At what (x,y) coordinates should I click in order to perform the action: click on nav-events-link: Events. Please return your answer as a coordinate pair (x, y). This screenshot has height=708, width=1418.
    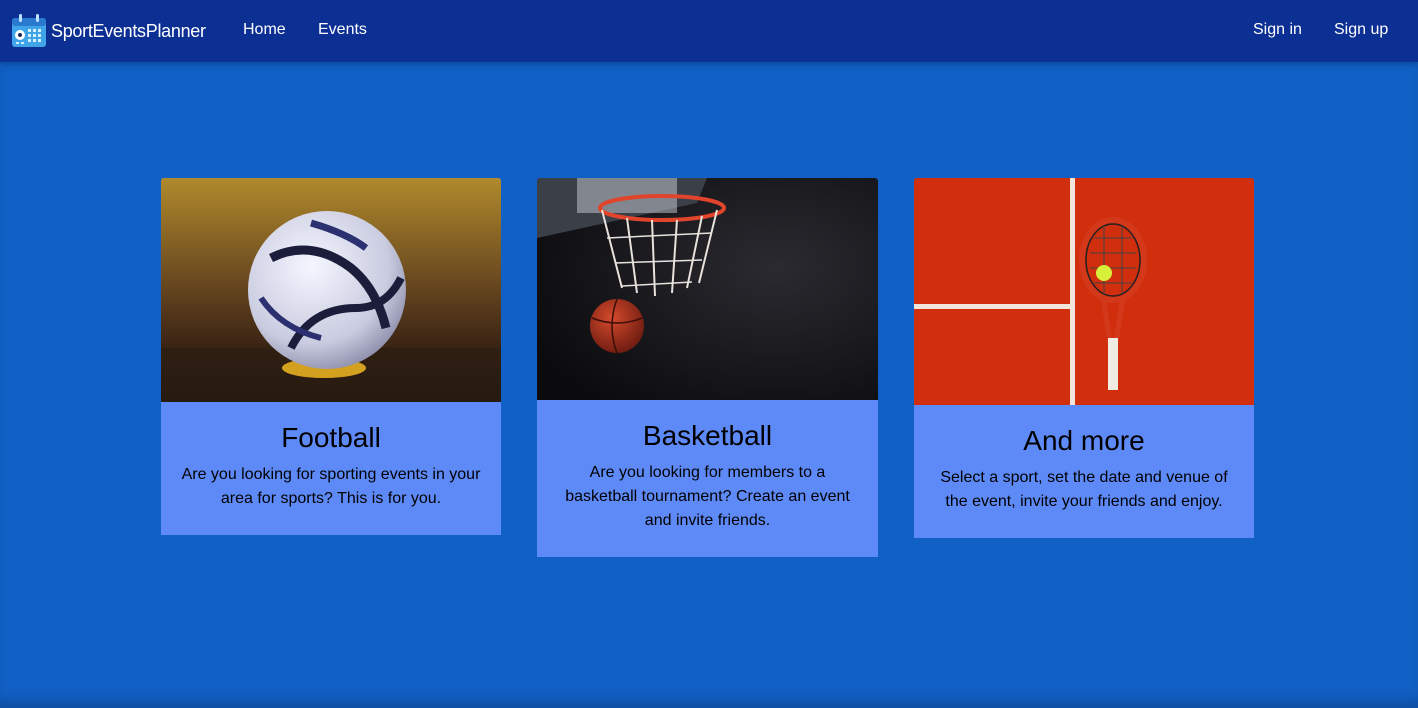
    Looking at the image, I should click on (342, 30).